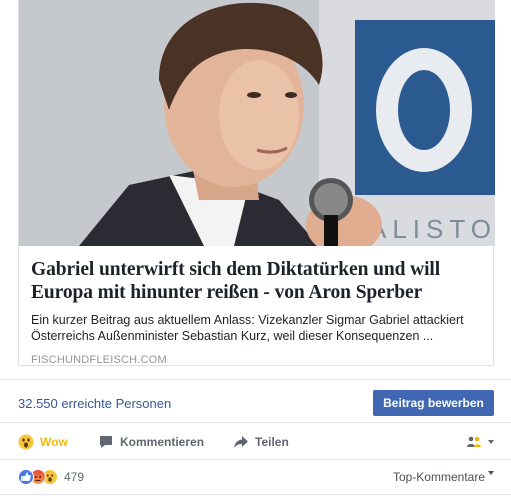 This screenshot has width=511, height=502. Describe the element at coordinates (74, 477) in the screenshot. I see `reaction-count: 479` at that location.